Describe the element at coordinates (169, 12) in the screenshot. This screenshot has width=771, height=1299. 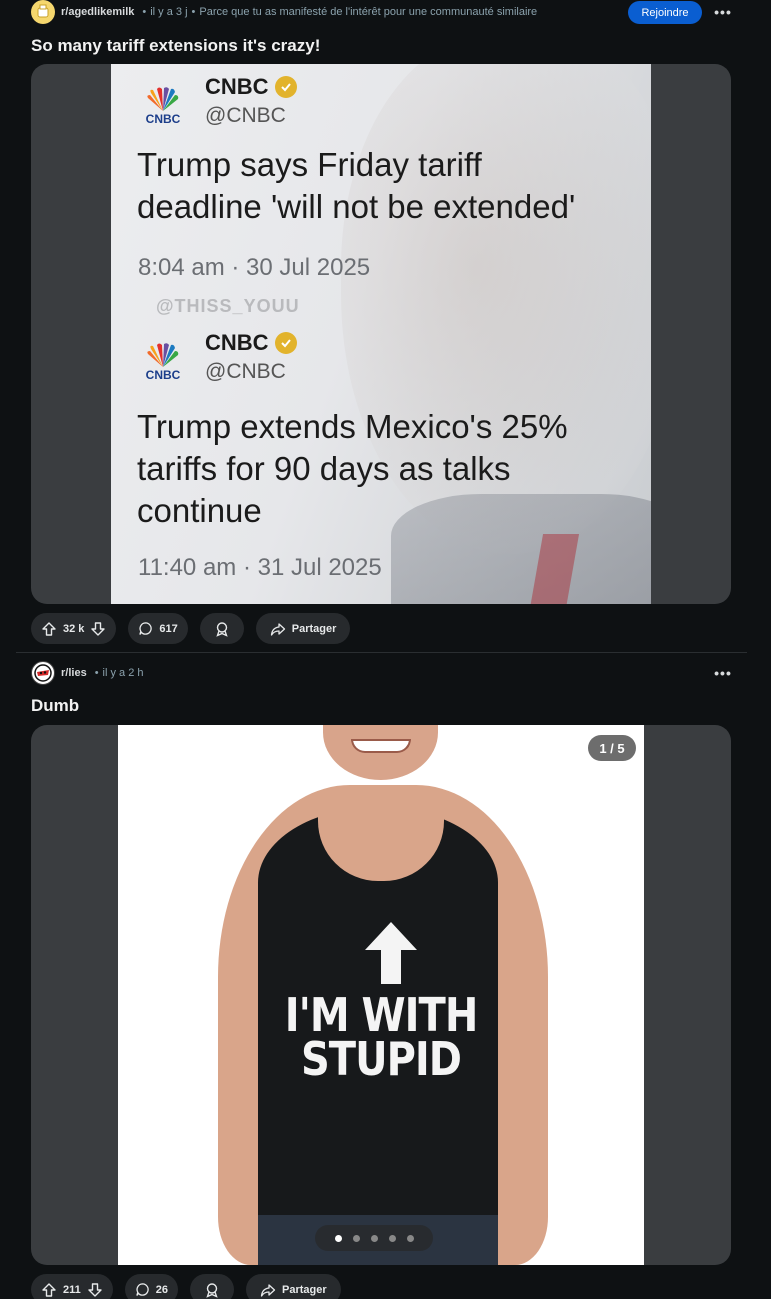
I see `post-age: il y a 3 j` at that location.